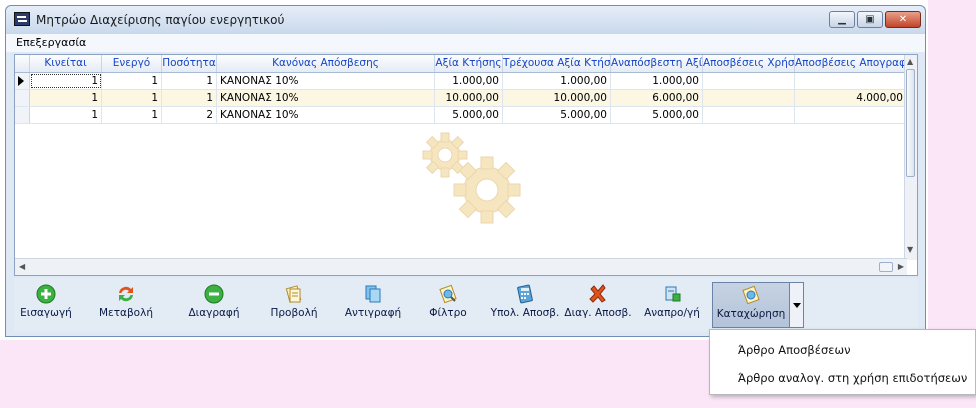 Image resolution: width=976 pixels, height=408 pixels. Describe the element at coordinates (469, 115) in the screenshot. I see `cell-acquisition-value: 5.000,00` at that location.